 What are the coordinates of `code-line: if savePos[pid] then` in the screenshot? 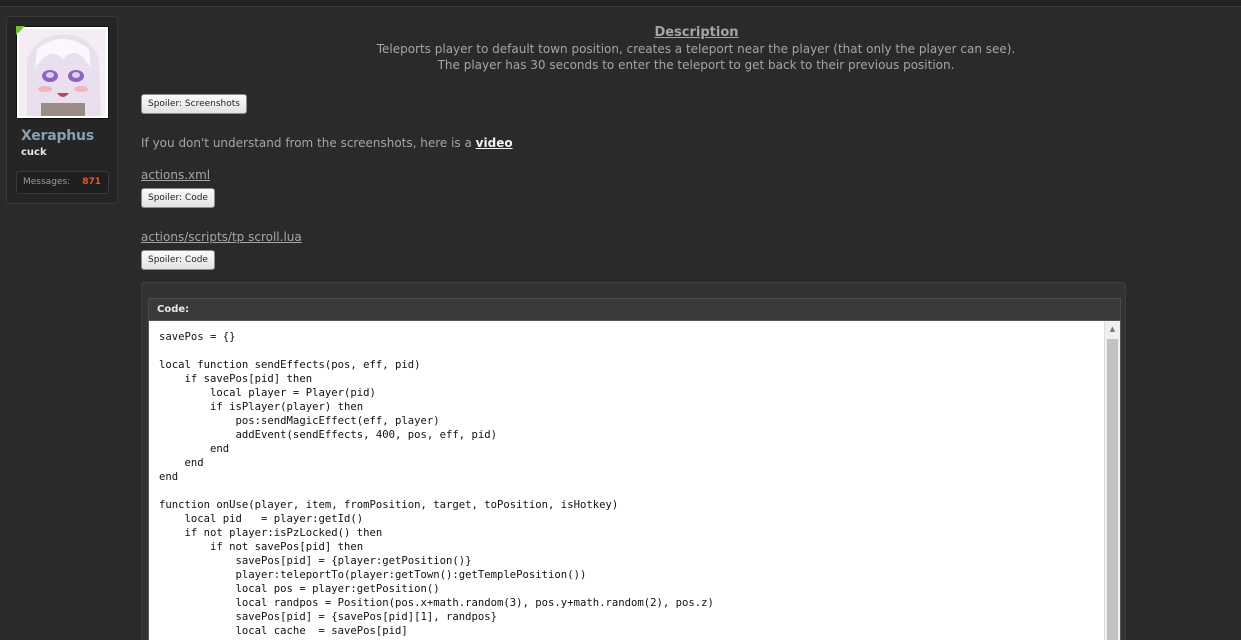 It's located at (236, 379).